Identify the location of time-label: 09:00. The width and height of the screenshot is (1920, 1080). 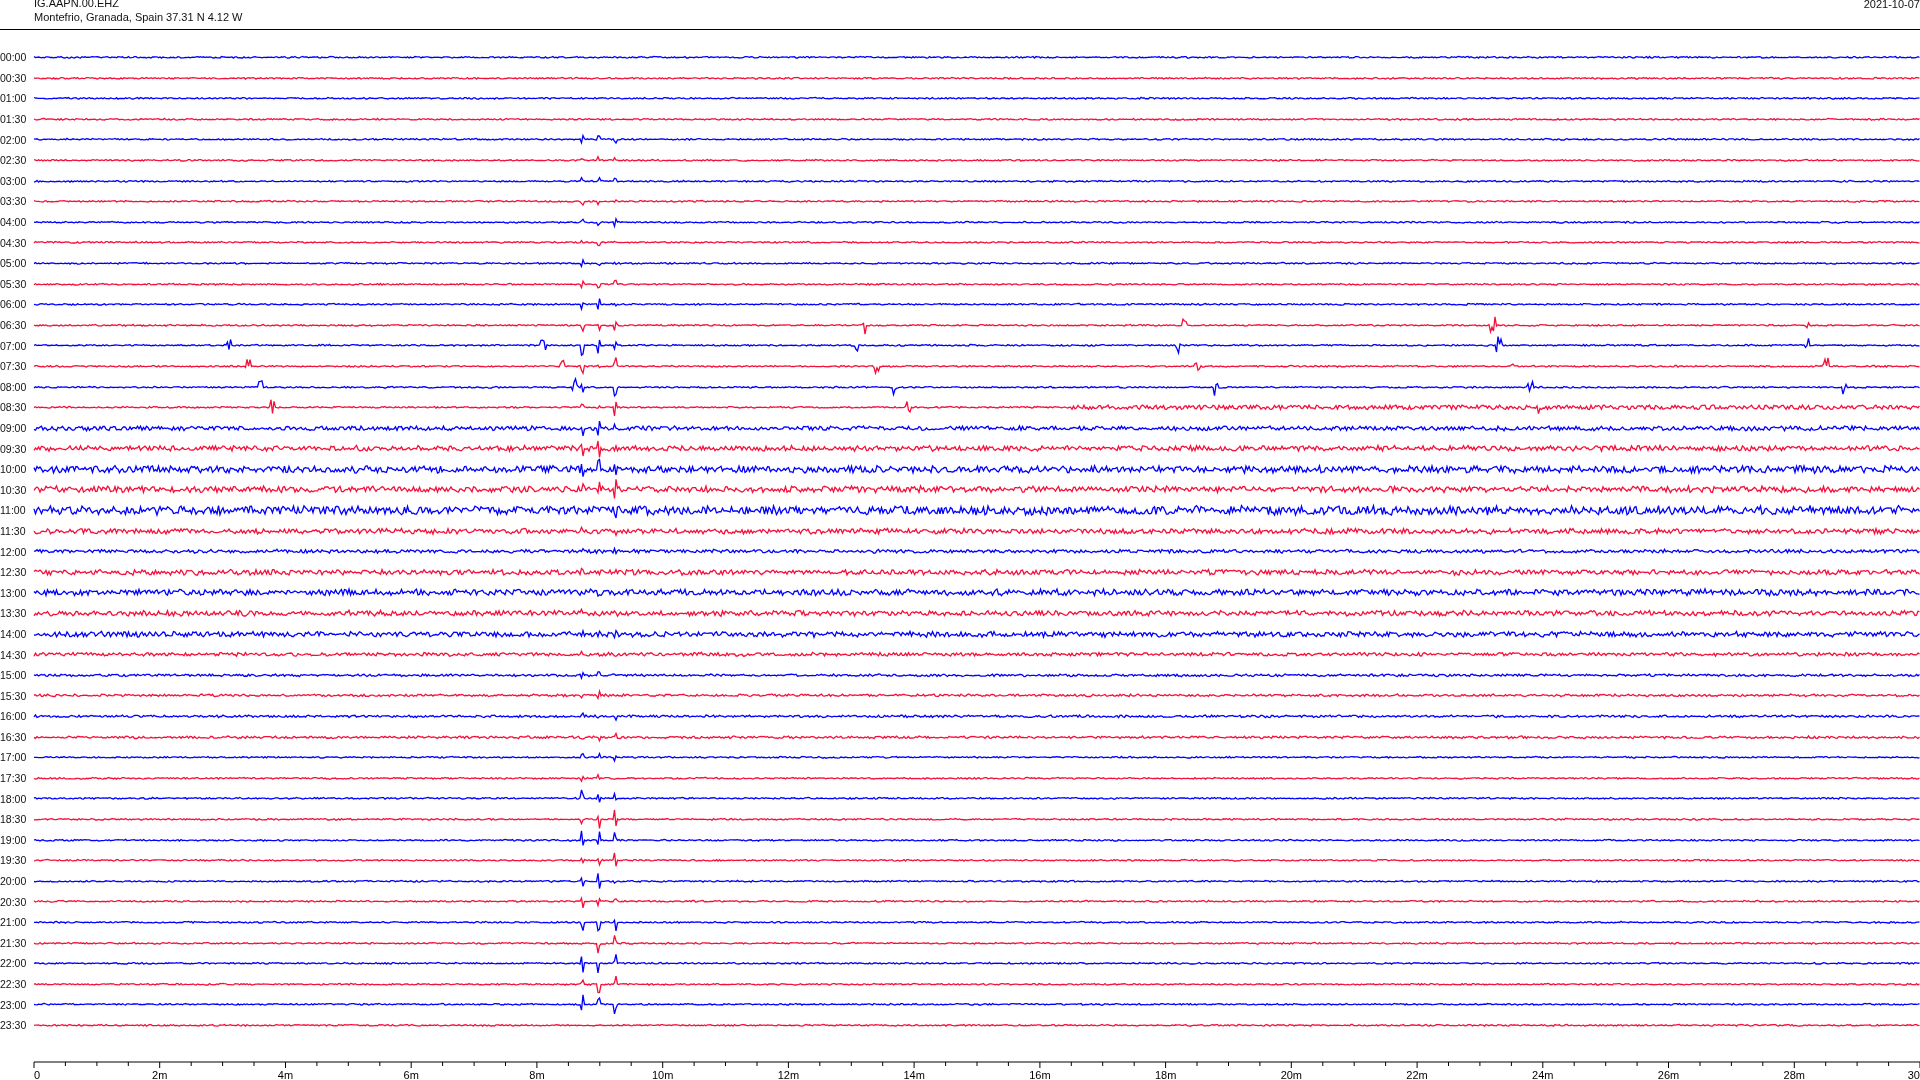
(14, 428).